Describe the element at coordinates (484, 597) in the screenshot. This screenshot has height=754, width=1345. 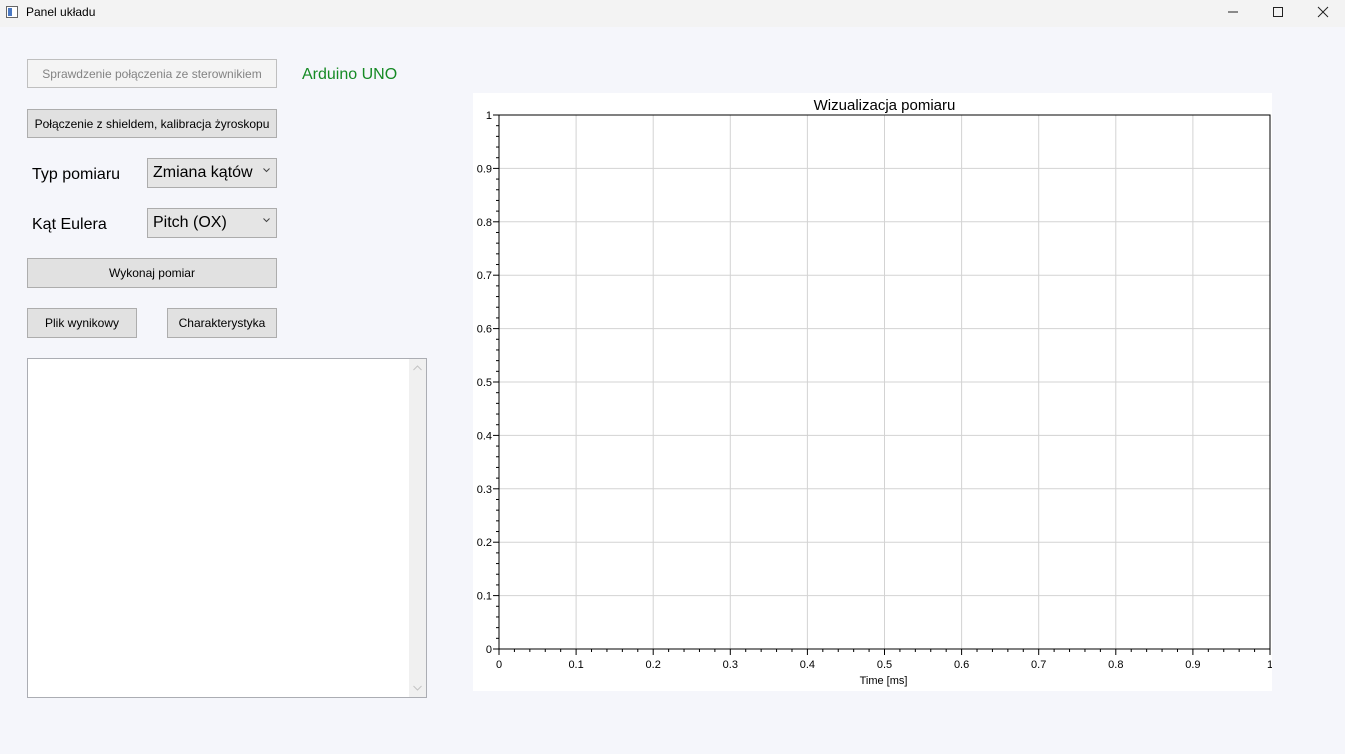
I see `y-tick-label: 0.1` at that location.